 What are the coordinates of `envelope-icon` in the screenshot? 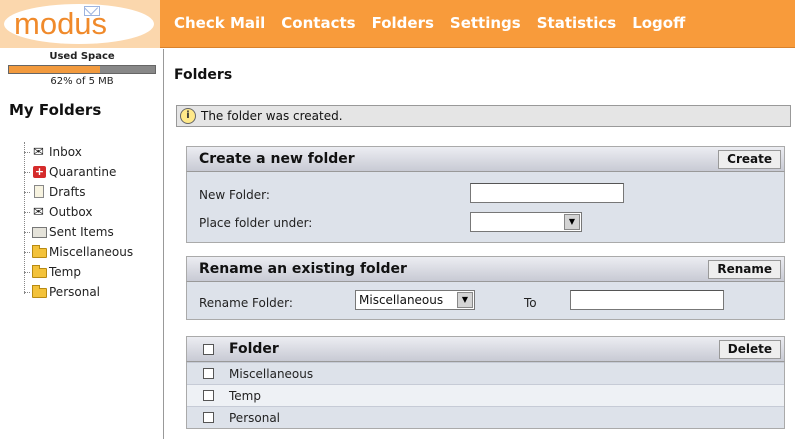 It's located at (92, 11).